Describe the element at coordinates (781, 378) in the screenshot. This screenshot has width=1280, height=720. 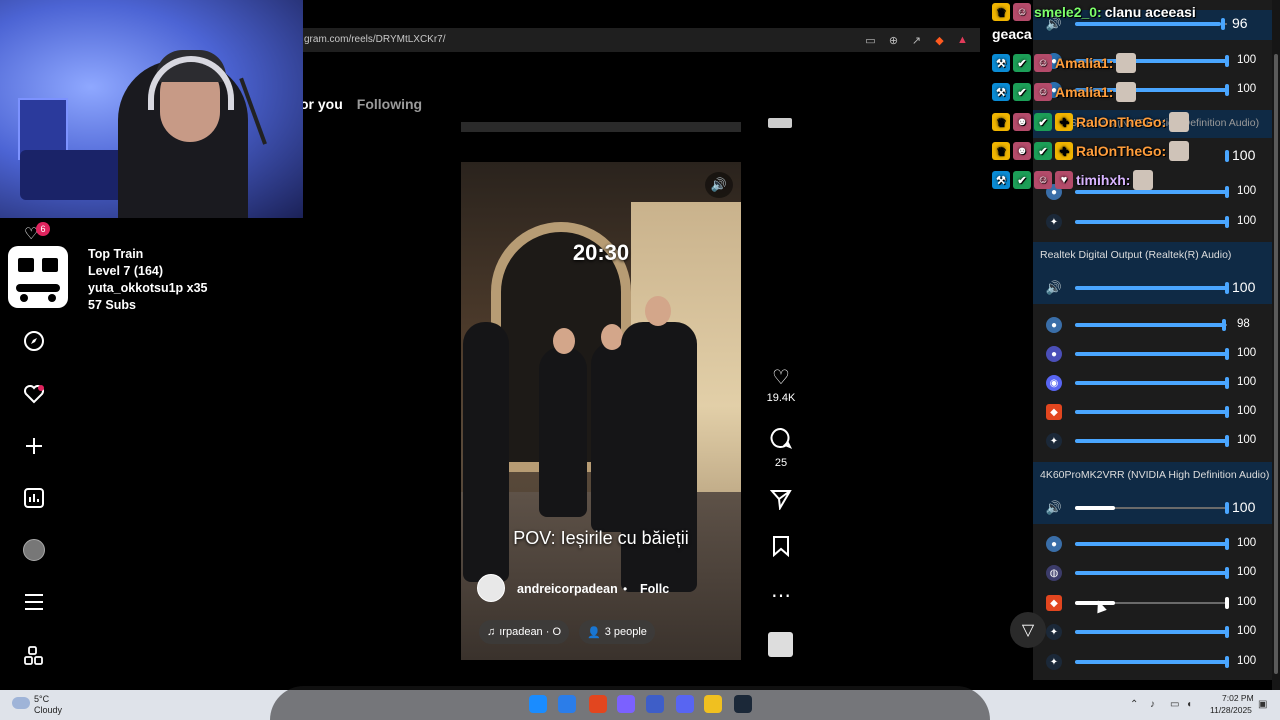
I see `like-heart-icon: ♡` at that location.